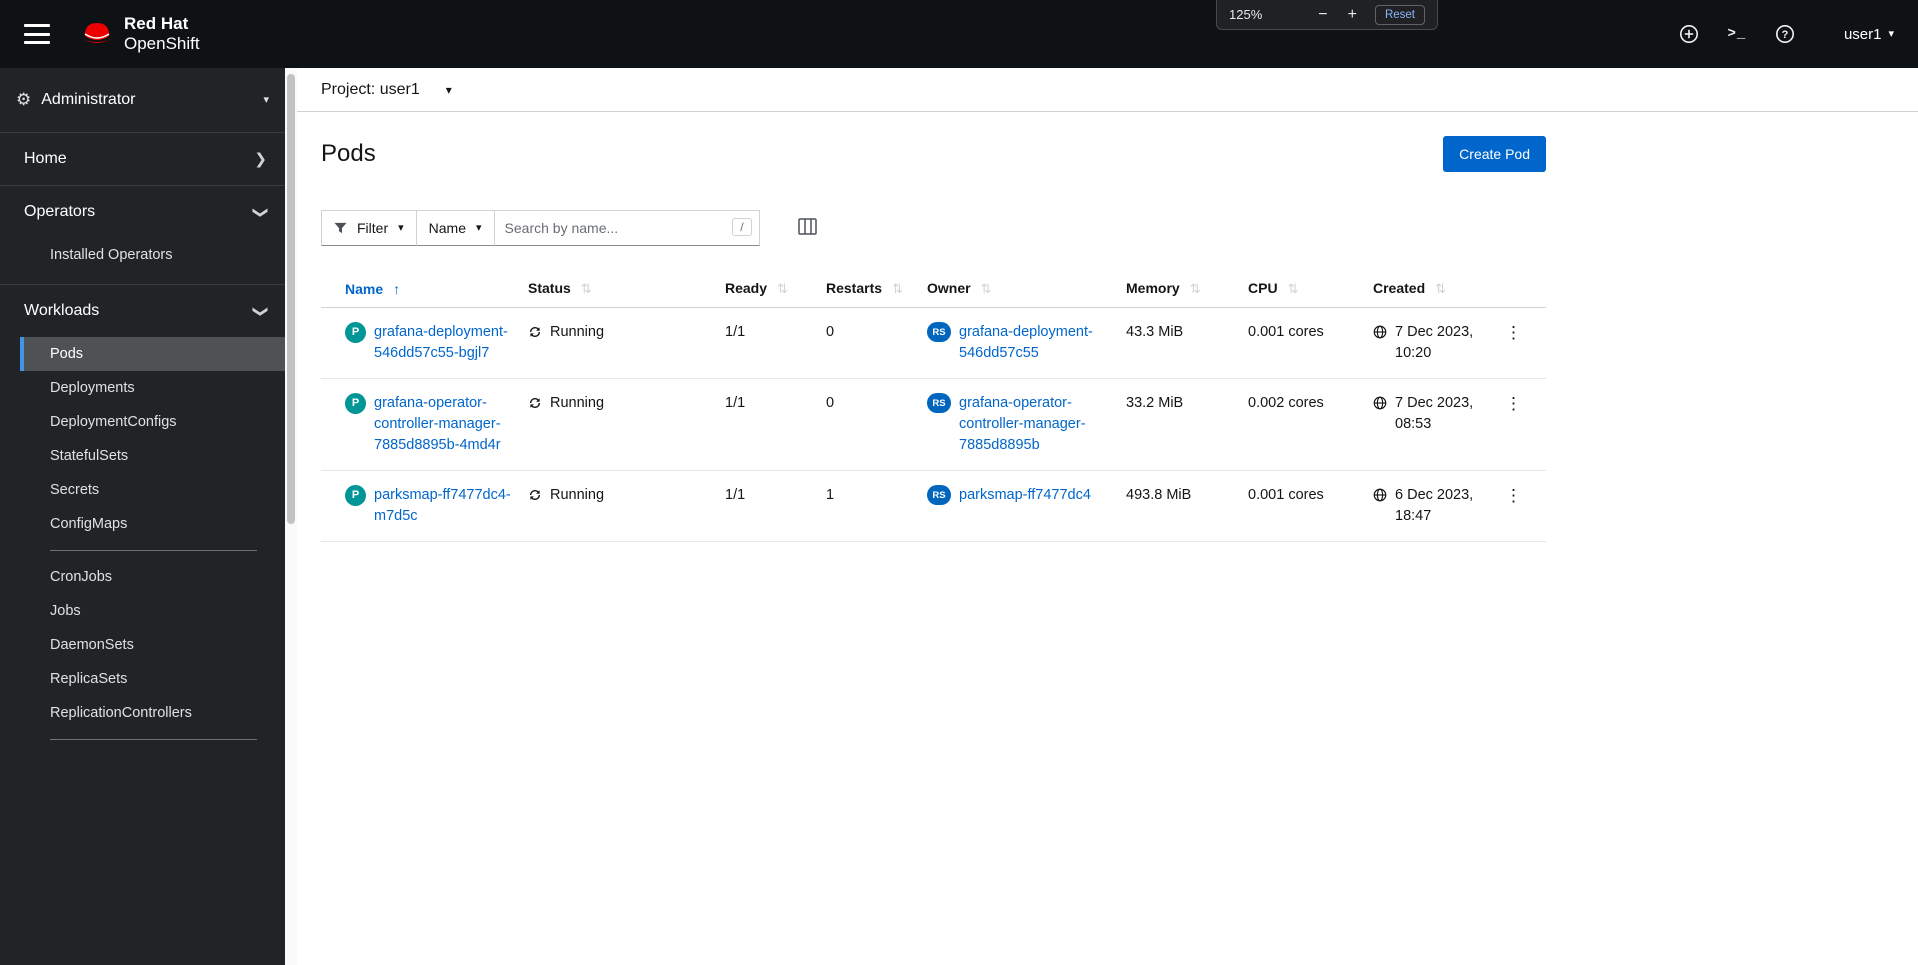 This screenshot has width=1918, height=965. Describe the element at coordinates (142, 311) in the screenshot. I see `sidebar-item-workloads: Workloads ❯` at that location.